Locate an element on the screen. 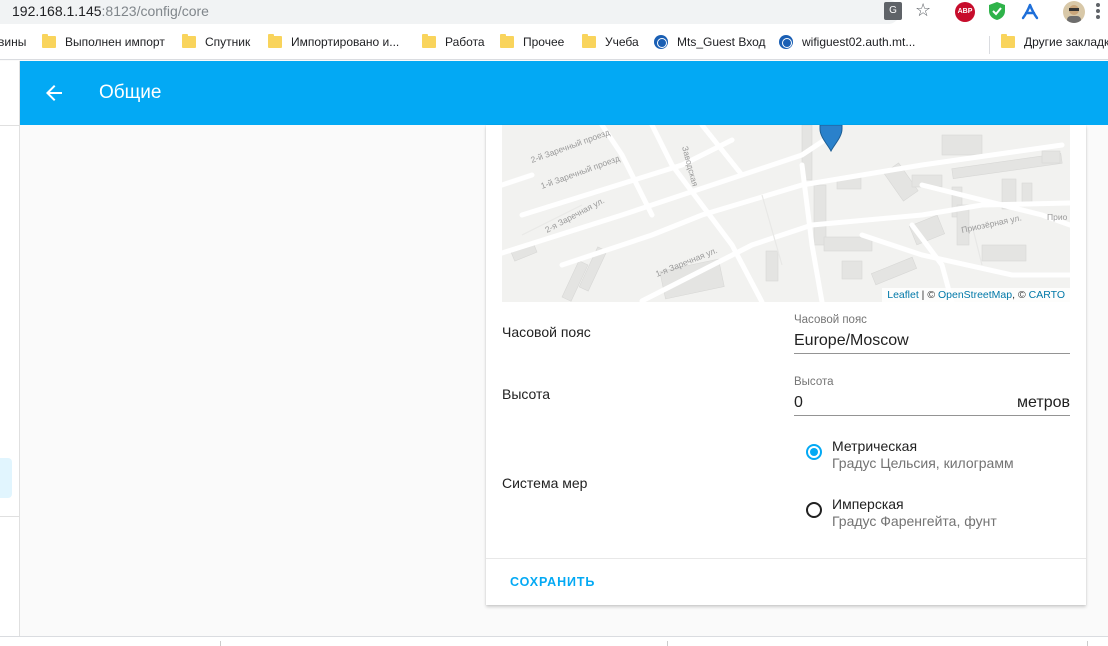 The height and width of the screenshot is (646, 1108). bookmark-label: Работа is located at coordinates (465, 42).